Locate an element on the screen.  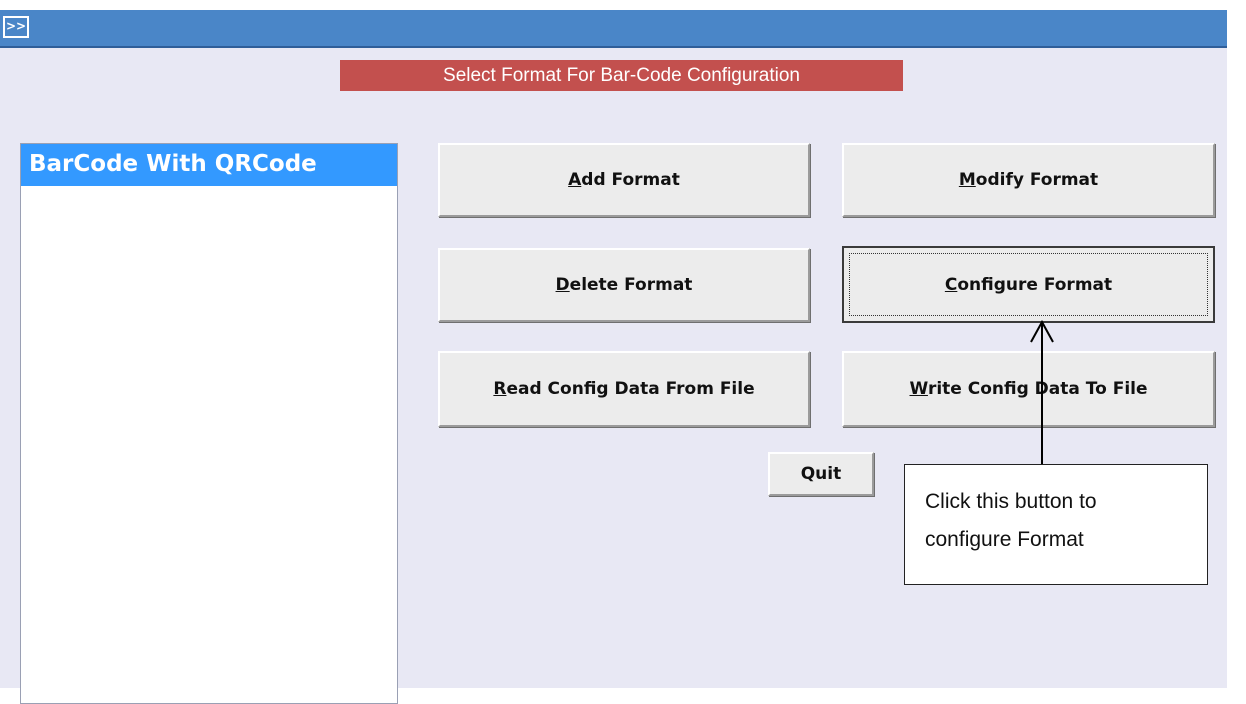
delete-format-button: Delete Format is located at coordinates (624, 285).